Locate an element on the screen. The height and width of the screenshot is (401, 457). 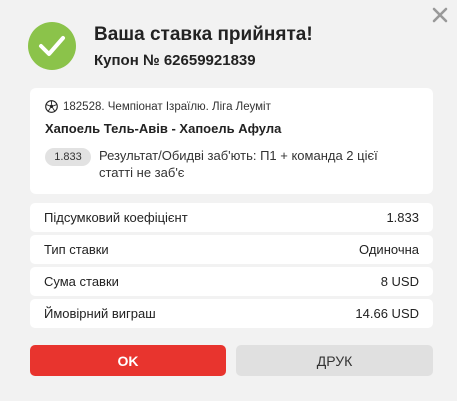
summary-value: Одиночна is located at coordinates (389, 249).